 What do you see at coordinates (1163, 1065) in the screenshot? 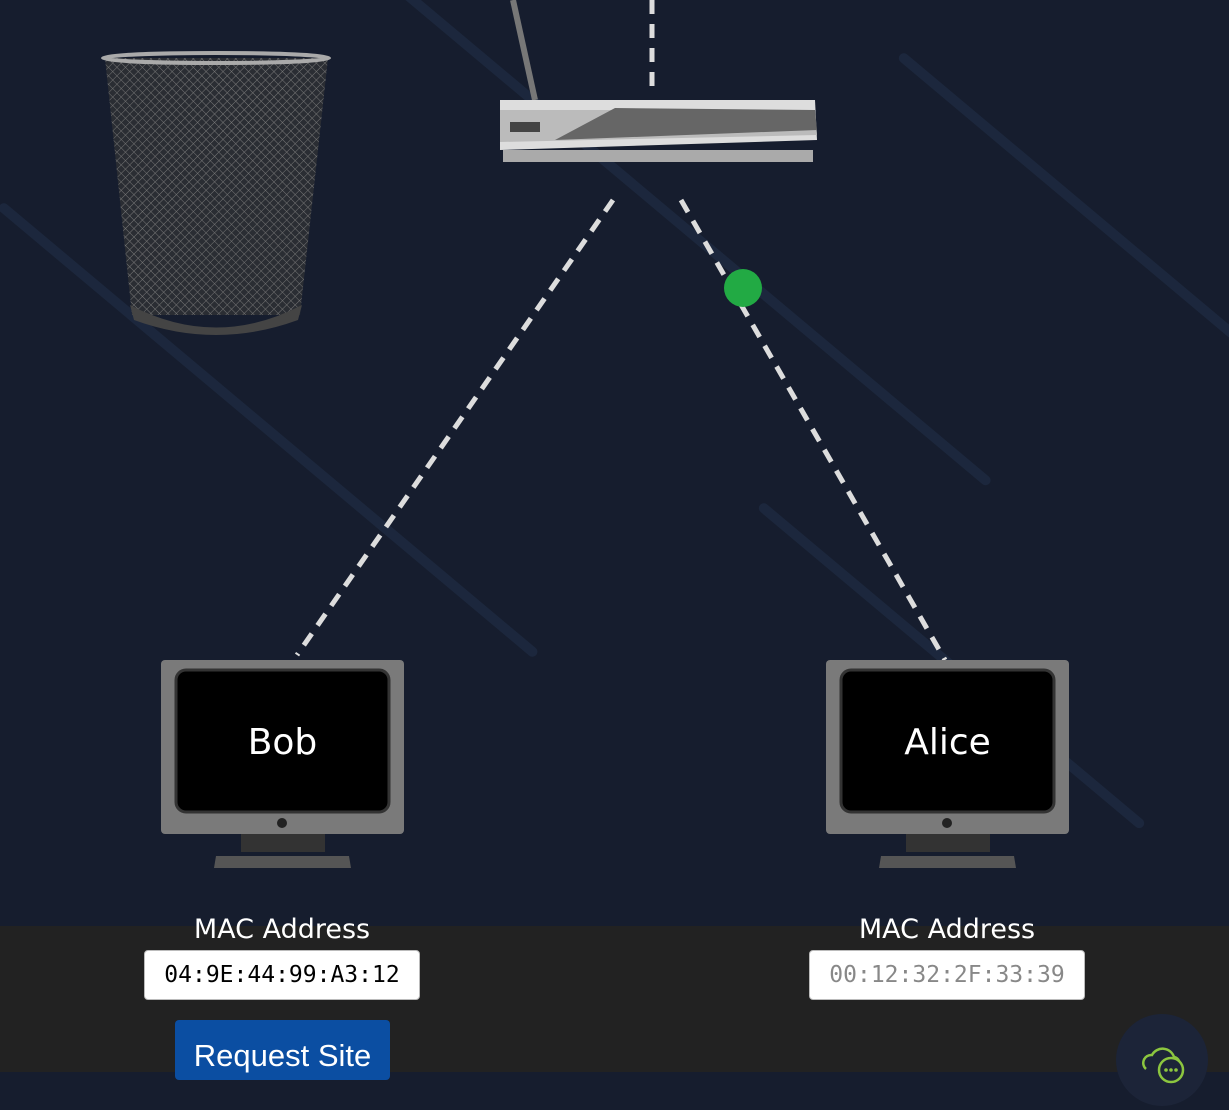
I see `cloud-chat-icon` at bounding box center [1163, 1065].